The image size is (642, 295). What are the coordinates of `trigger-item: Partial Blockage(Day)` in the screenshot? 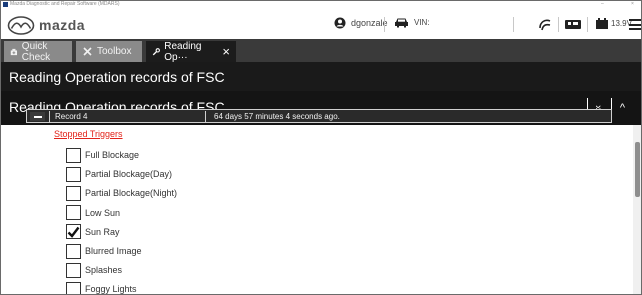 It's located at (119, 174).